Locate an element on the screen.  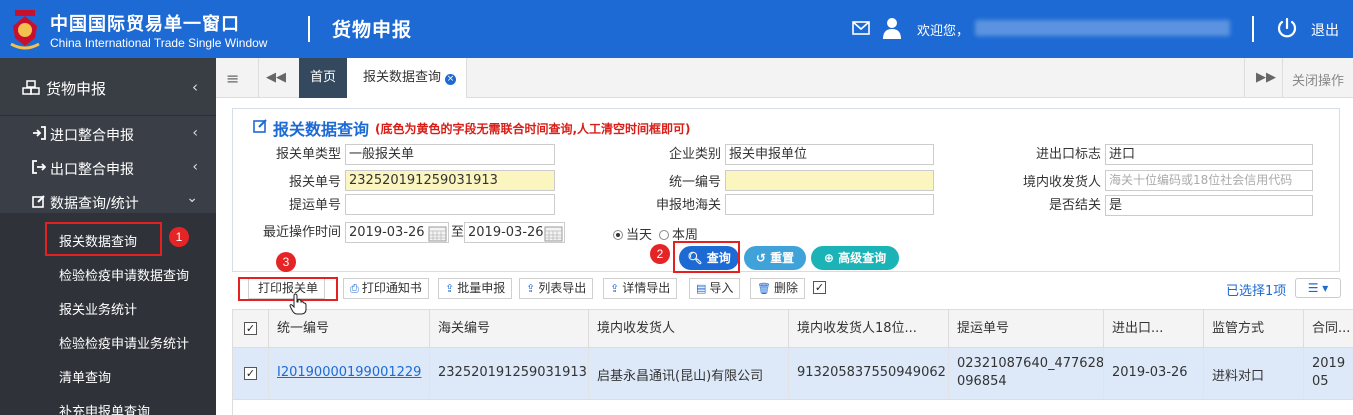
btn-label: 删除 is located at coordinates (785, 288).